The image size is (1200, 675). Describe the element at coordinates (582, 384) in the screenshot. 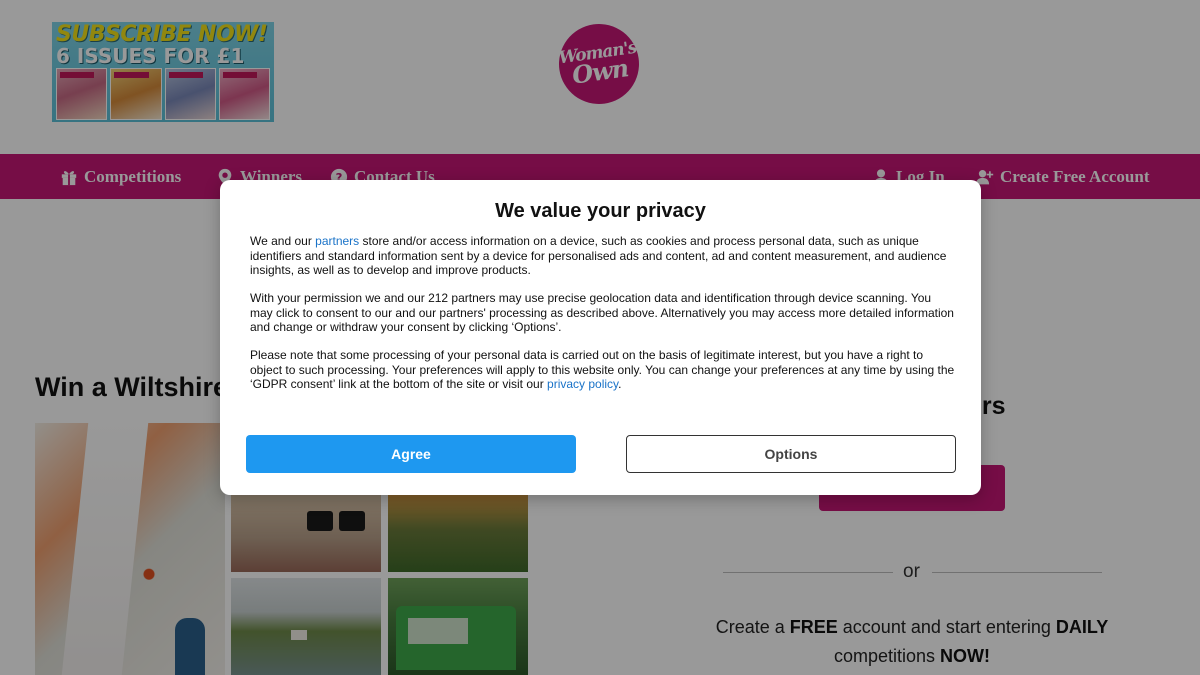

I see `privacy-policy-link: privacy policy` at that location.